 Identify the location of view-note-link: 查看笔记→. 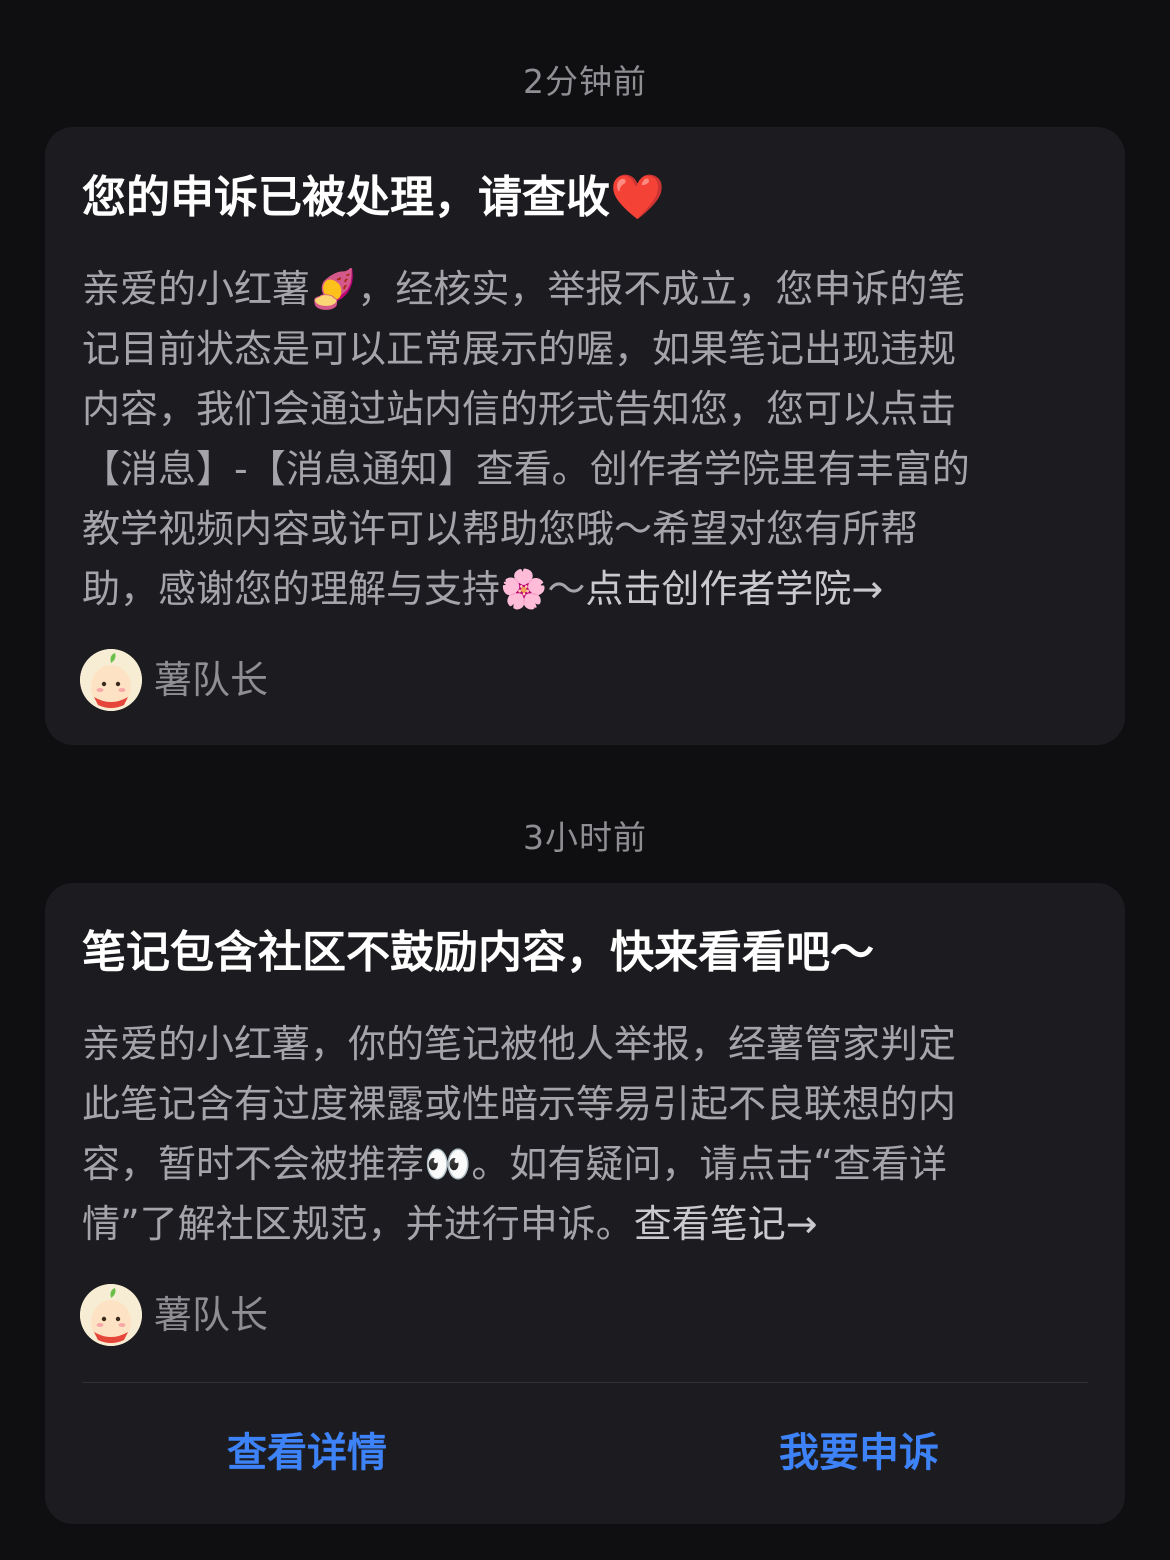
(726, 1224).